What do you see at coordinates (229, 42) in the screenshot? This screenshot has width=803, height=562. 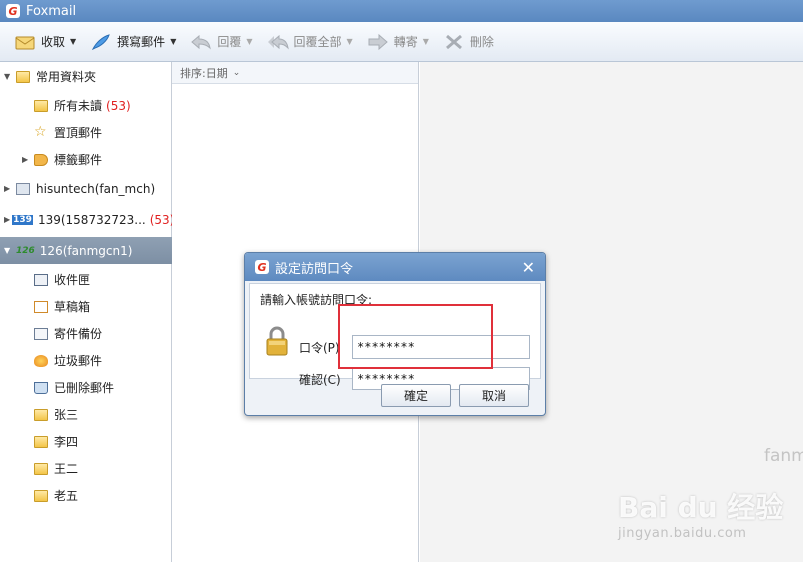 I see `reply-label: 回覆` at bounding box center [229, 42].